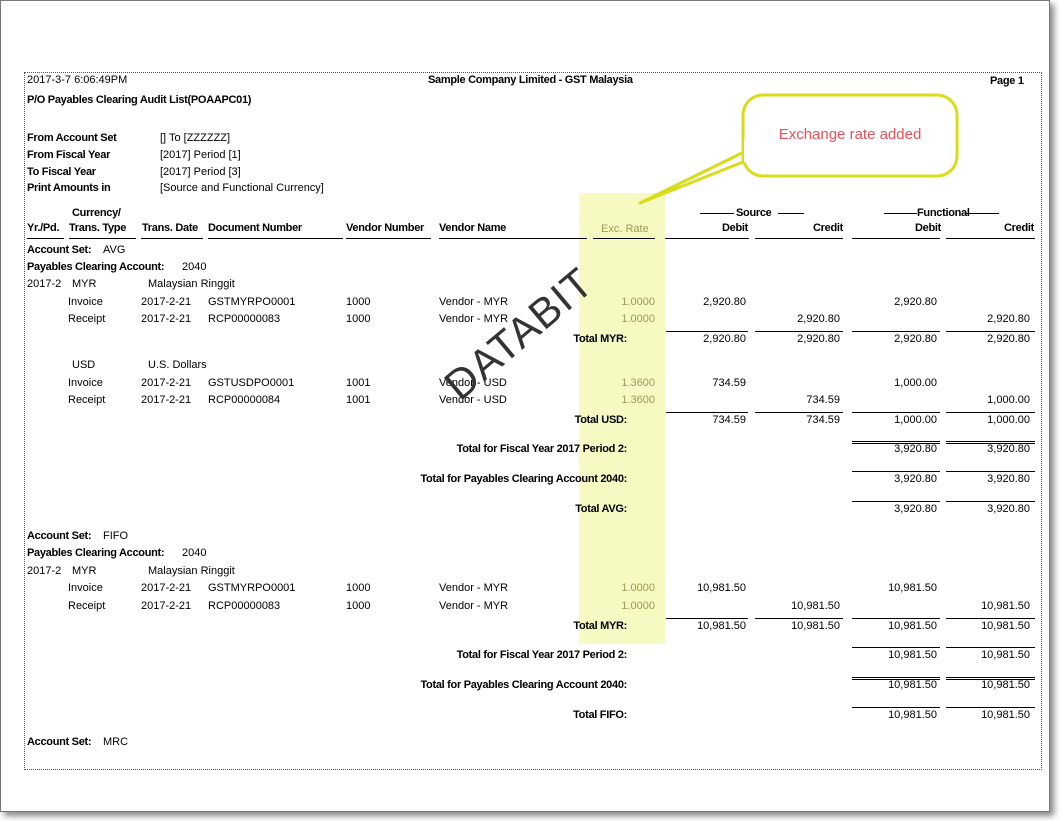 The width and height of the screenshot is (1061, 821). What do you see at coordinates (798, 149) in the screenshot?
I see `callout` at bounding box center [798, 149].